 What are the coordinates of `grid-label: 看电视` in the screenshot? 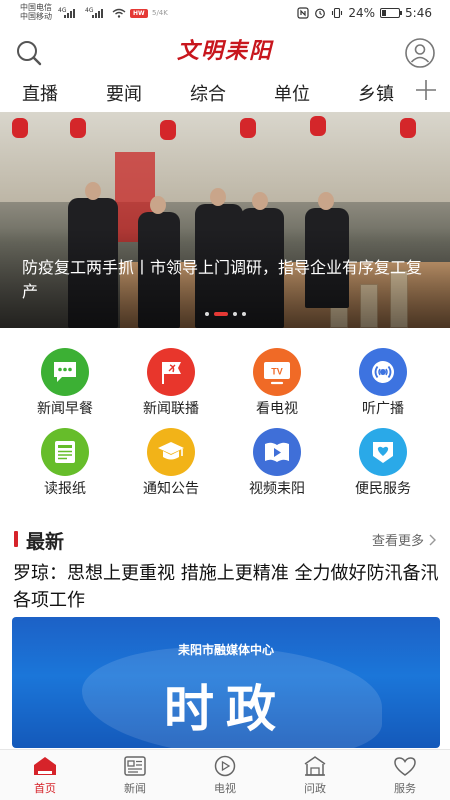 It's located at (277, 409).